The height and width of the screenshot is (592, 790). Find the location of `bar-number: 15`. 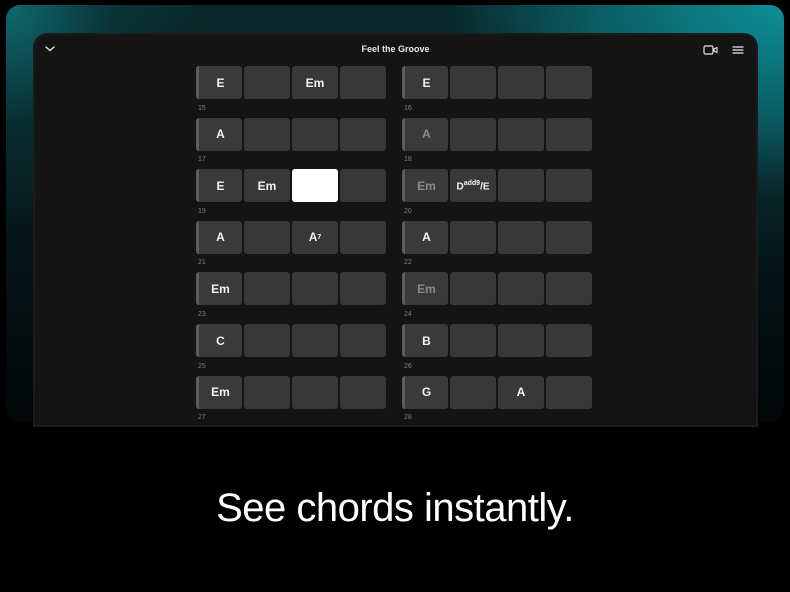

bar-number: 15 is located at coordinates (202, 108).